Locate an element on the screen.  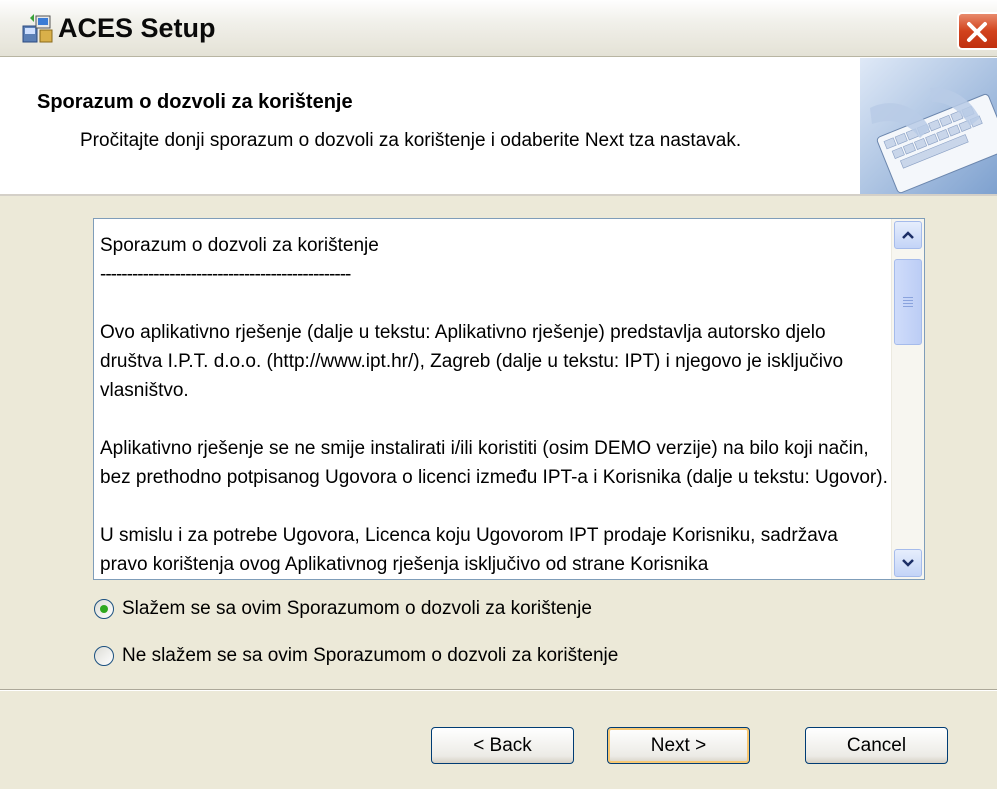
cancel-button: Cancel is located at coordinates (876, 745).